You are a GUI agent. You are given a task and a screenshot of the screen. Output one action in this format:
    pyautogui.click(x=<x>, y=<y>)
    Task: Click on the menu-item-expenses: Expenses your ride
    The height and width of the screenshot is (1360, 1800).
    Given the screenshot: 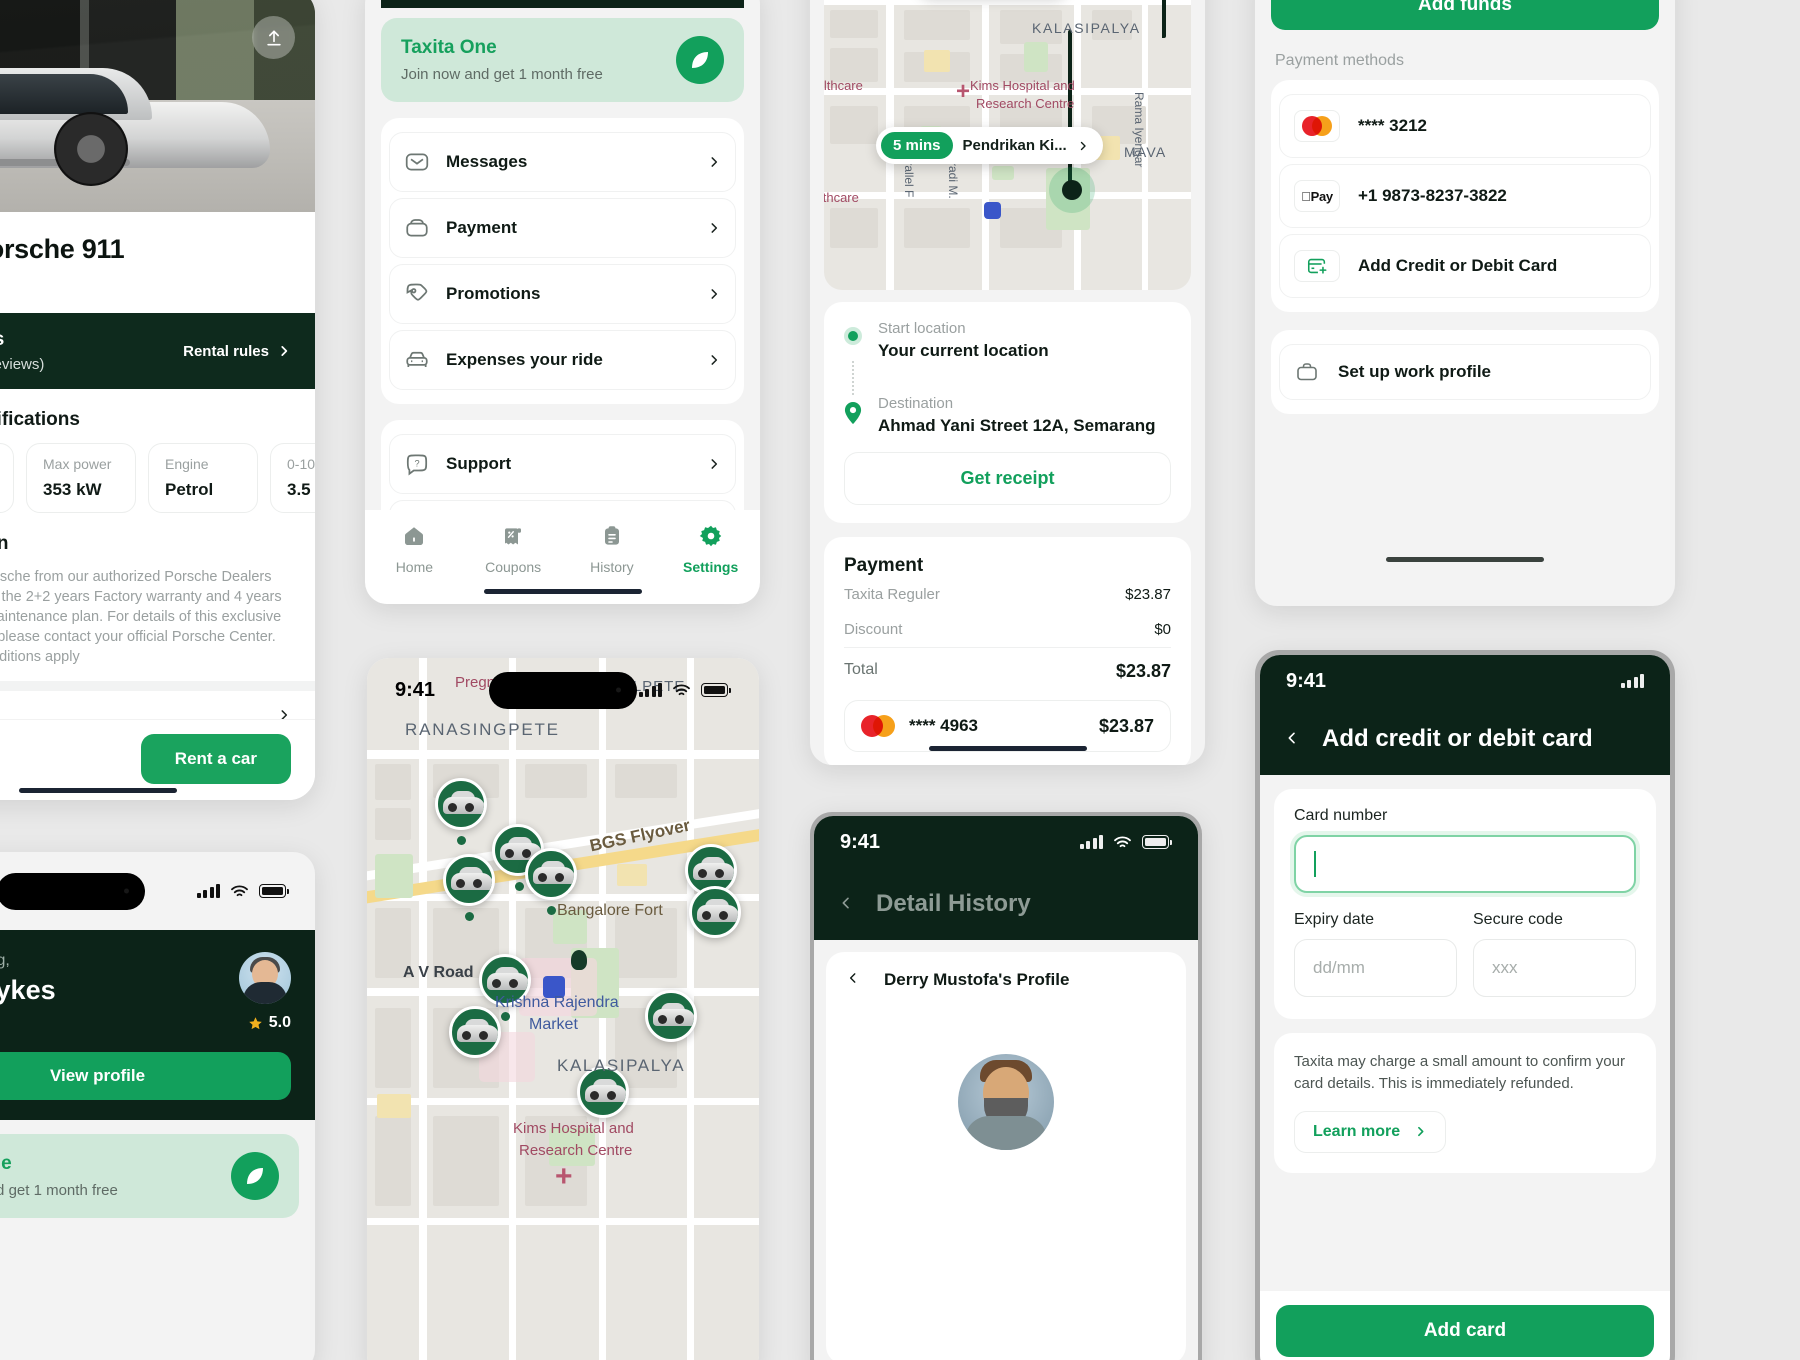 What is the action you would take?
    pyautogui.click(x=562, y=360)
    